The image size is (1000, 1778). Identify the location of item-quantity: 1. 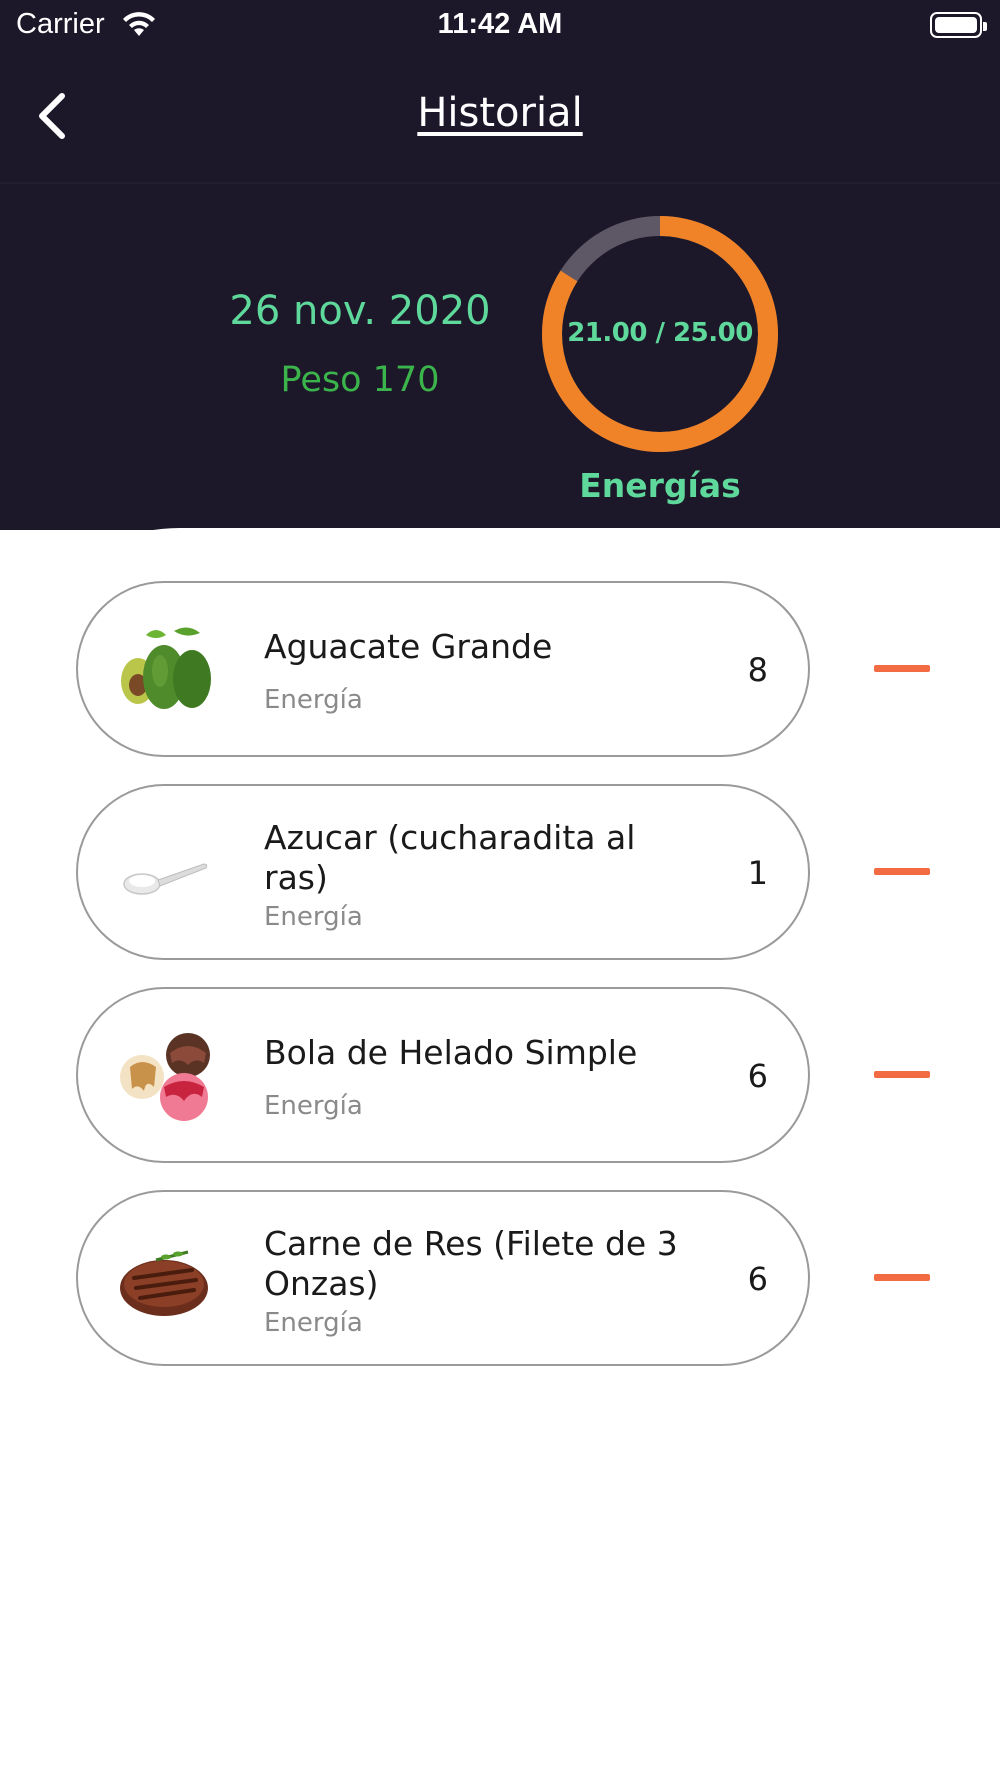
(757, 873).